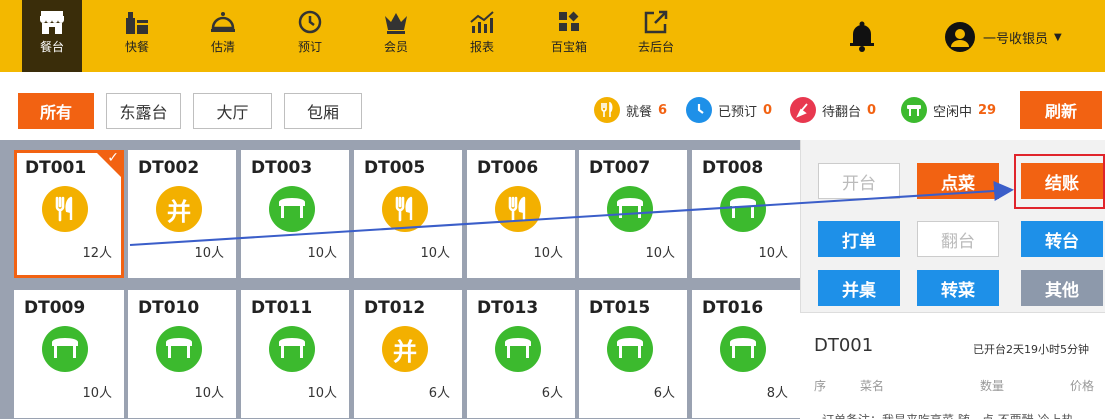 The width and height of the screenshot is (1105, 419). Describe the element at coordinates (169, 168) in the screenshot. I see `table-name: DT002` at that location.